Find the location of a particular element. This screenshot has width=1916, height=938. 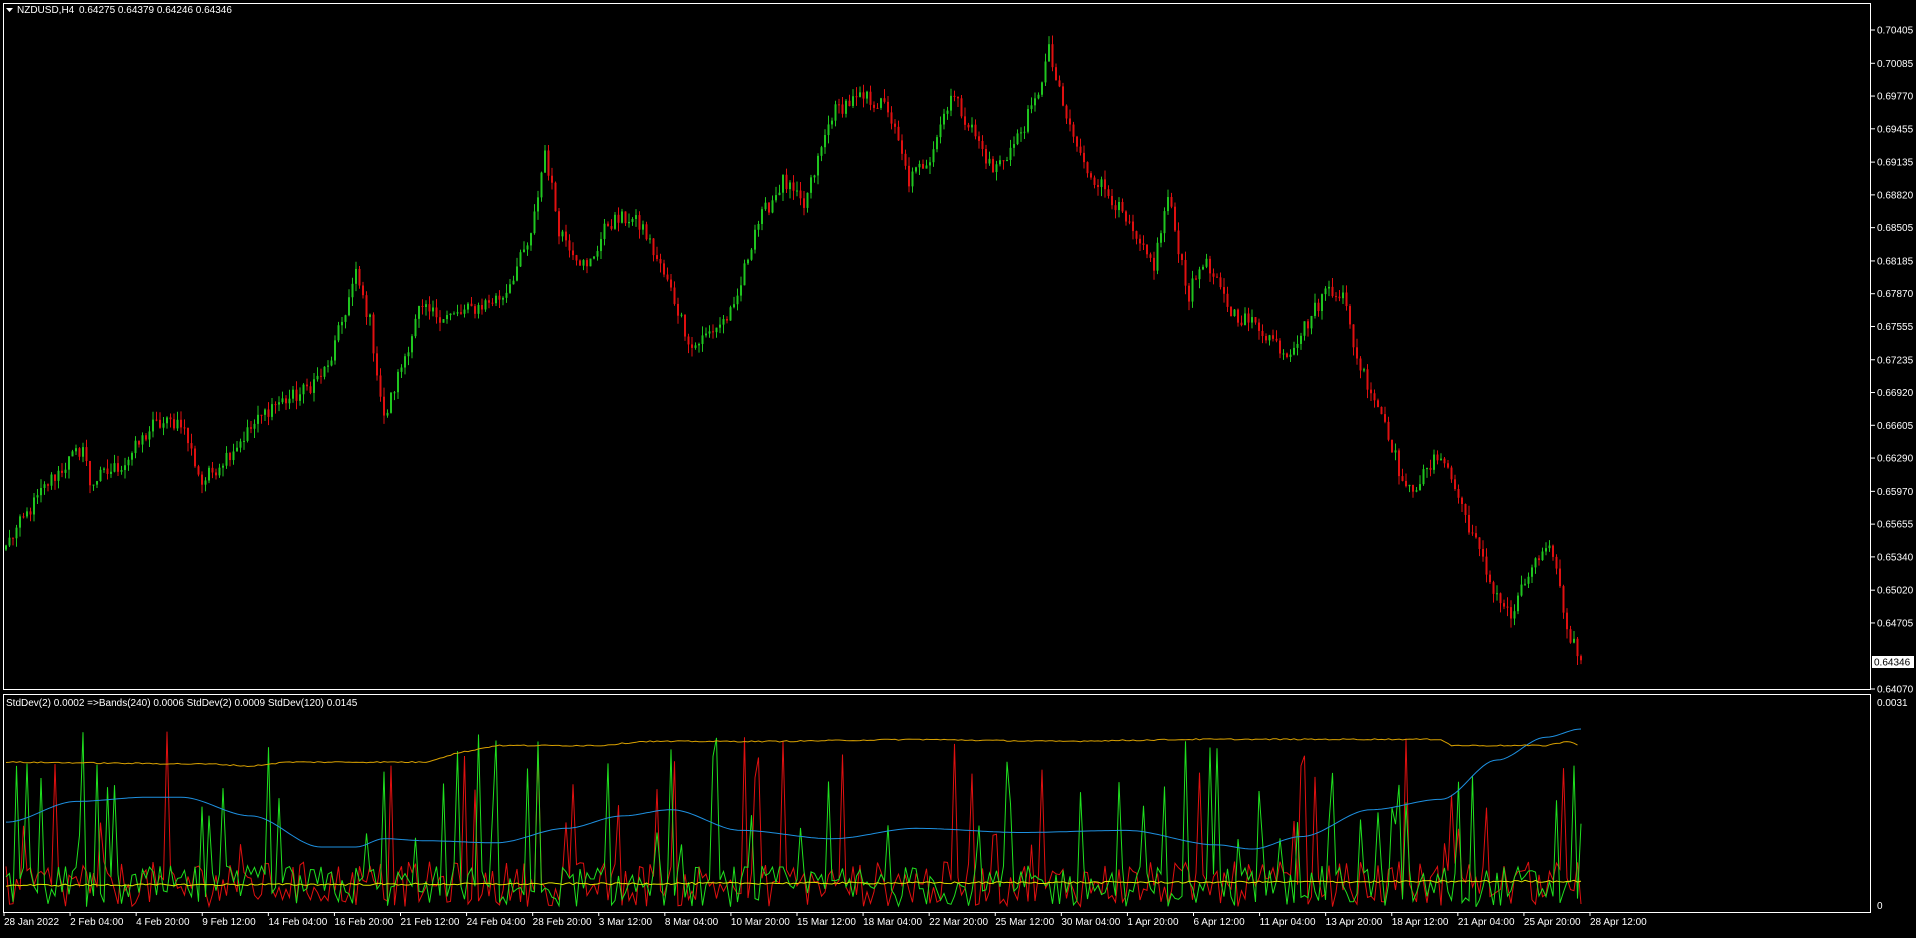

time-tick-label: 30 Mar 04:00 is located at coordinates (1090, 922).